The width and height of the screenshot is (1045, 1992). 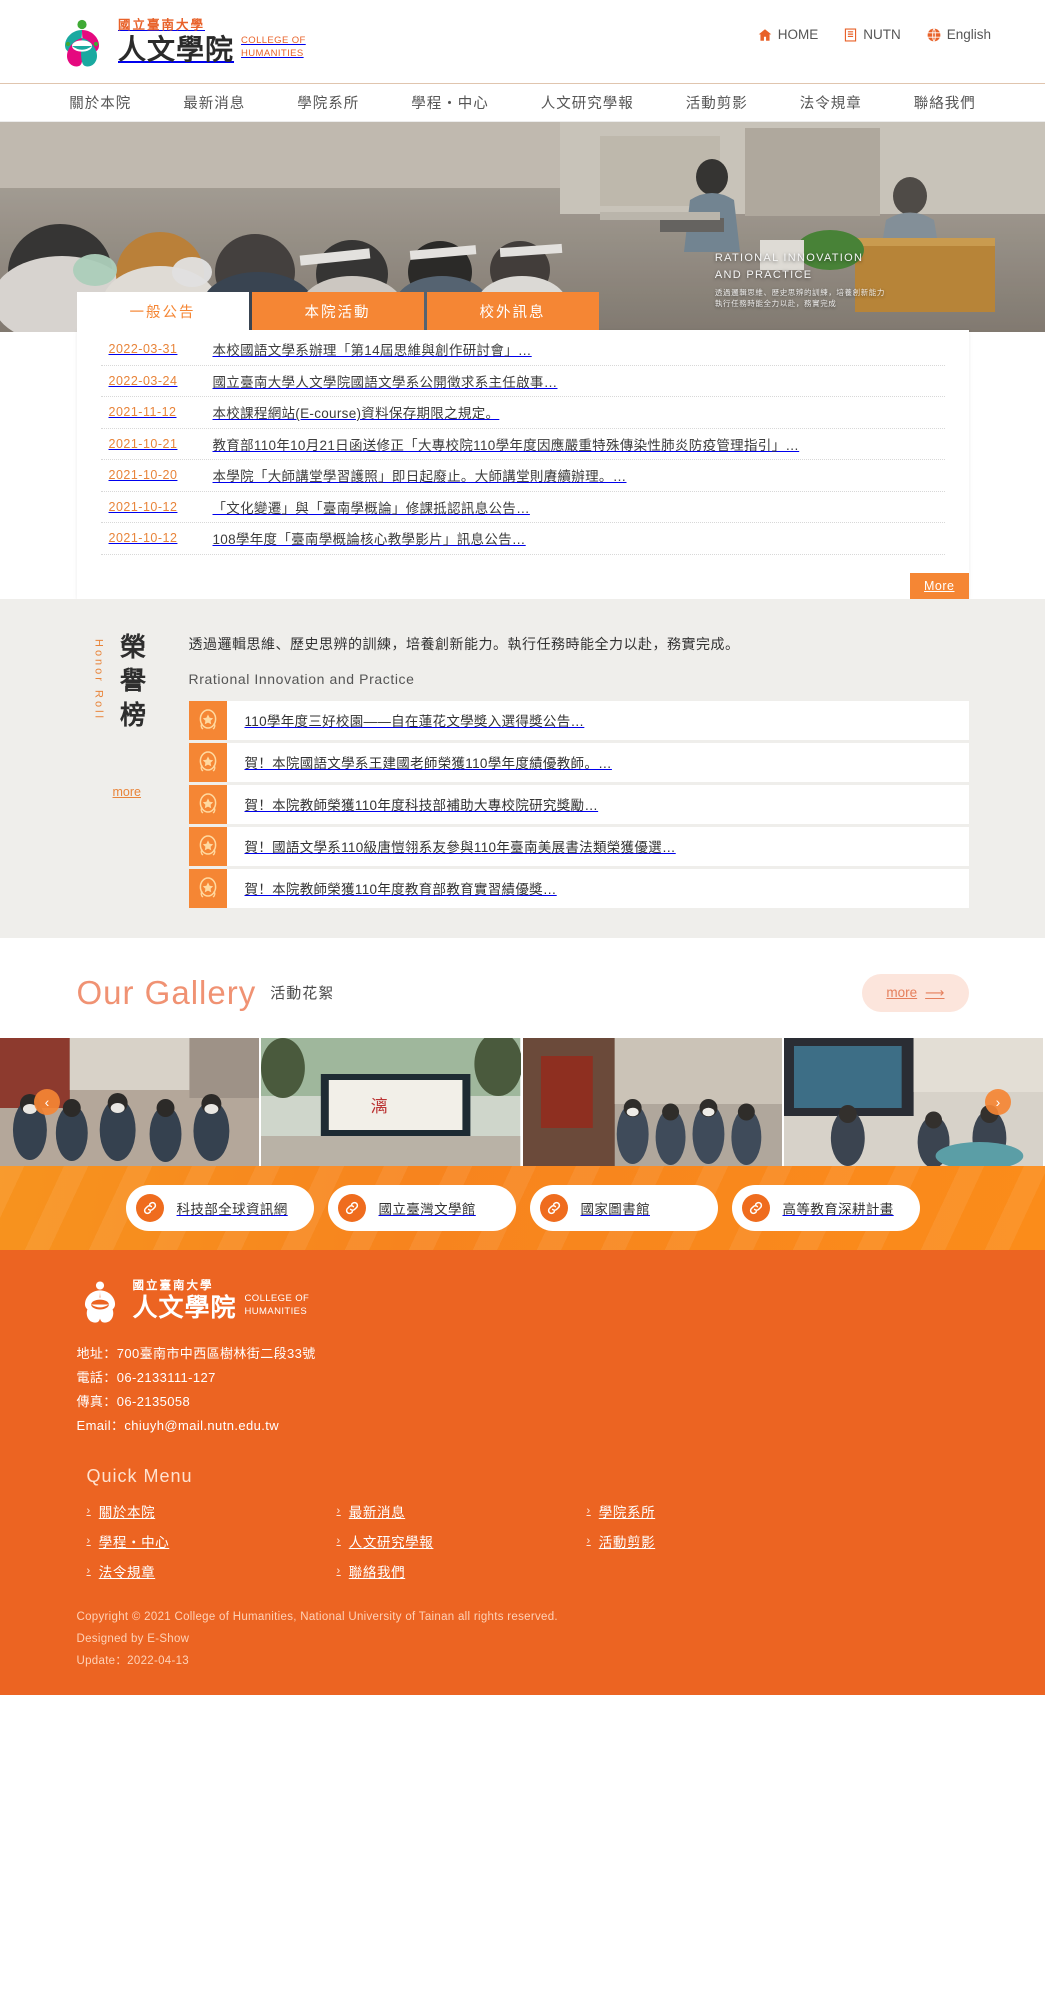 What do you see at coordinates (850, 34) in the screenshot?
I see `building-icon` at bounding box center [850, 34].